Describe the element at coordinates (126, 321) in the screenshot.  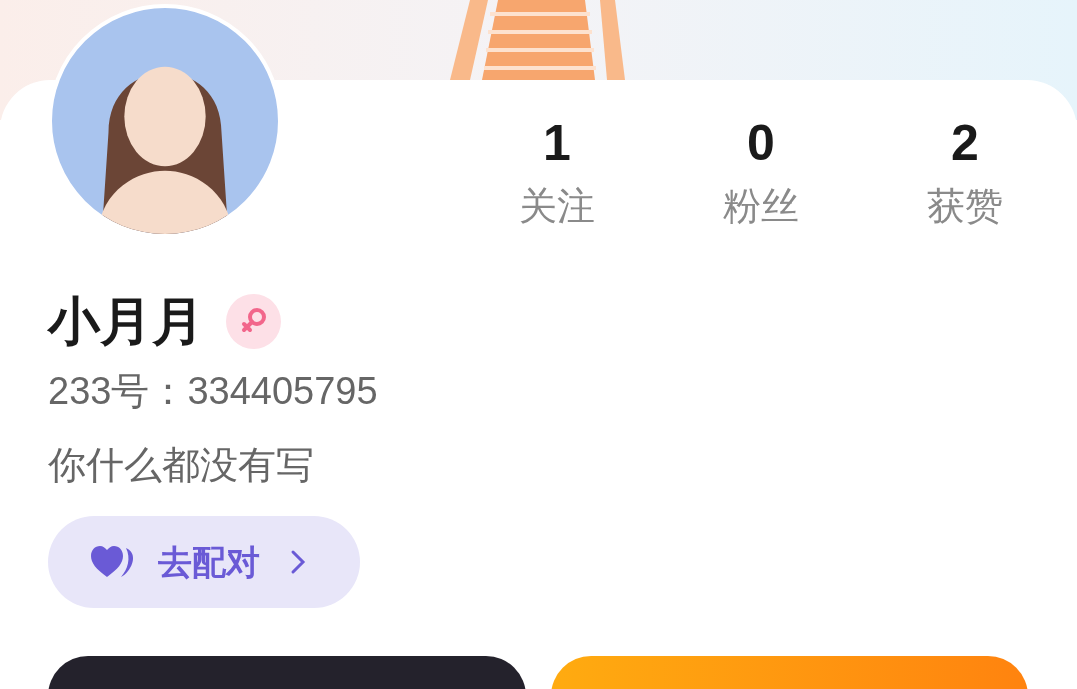
I see `user-name: 小月月` at that location.